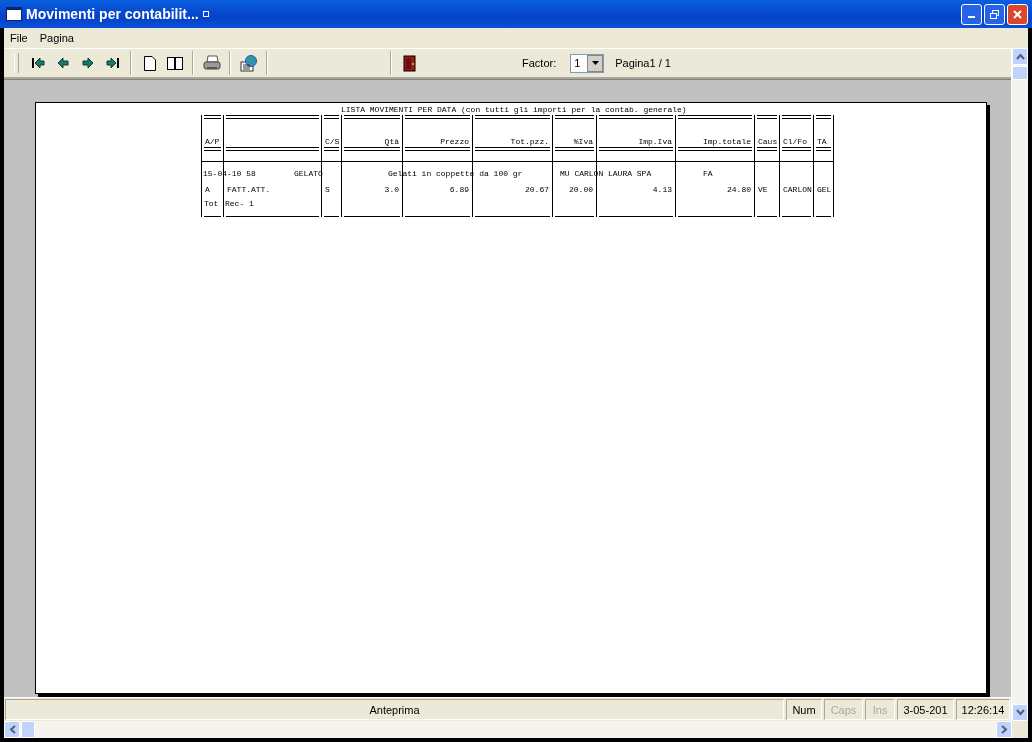 This screenshot has height=742, width=1032. Describe the element at coordinates (112, 63) in the screenshot. I see `last-page-icon` at that location.